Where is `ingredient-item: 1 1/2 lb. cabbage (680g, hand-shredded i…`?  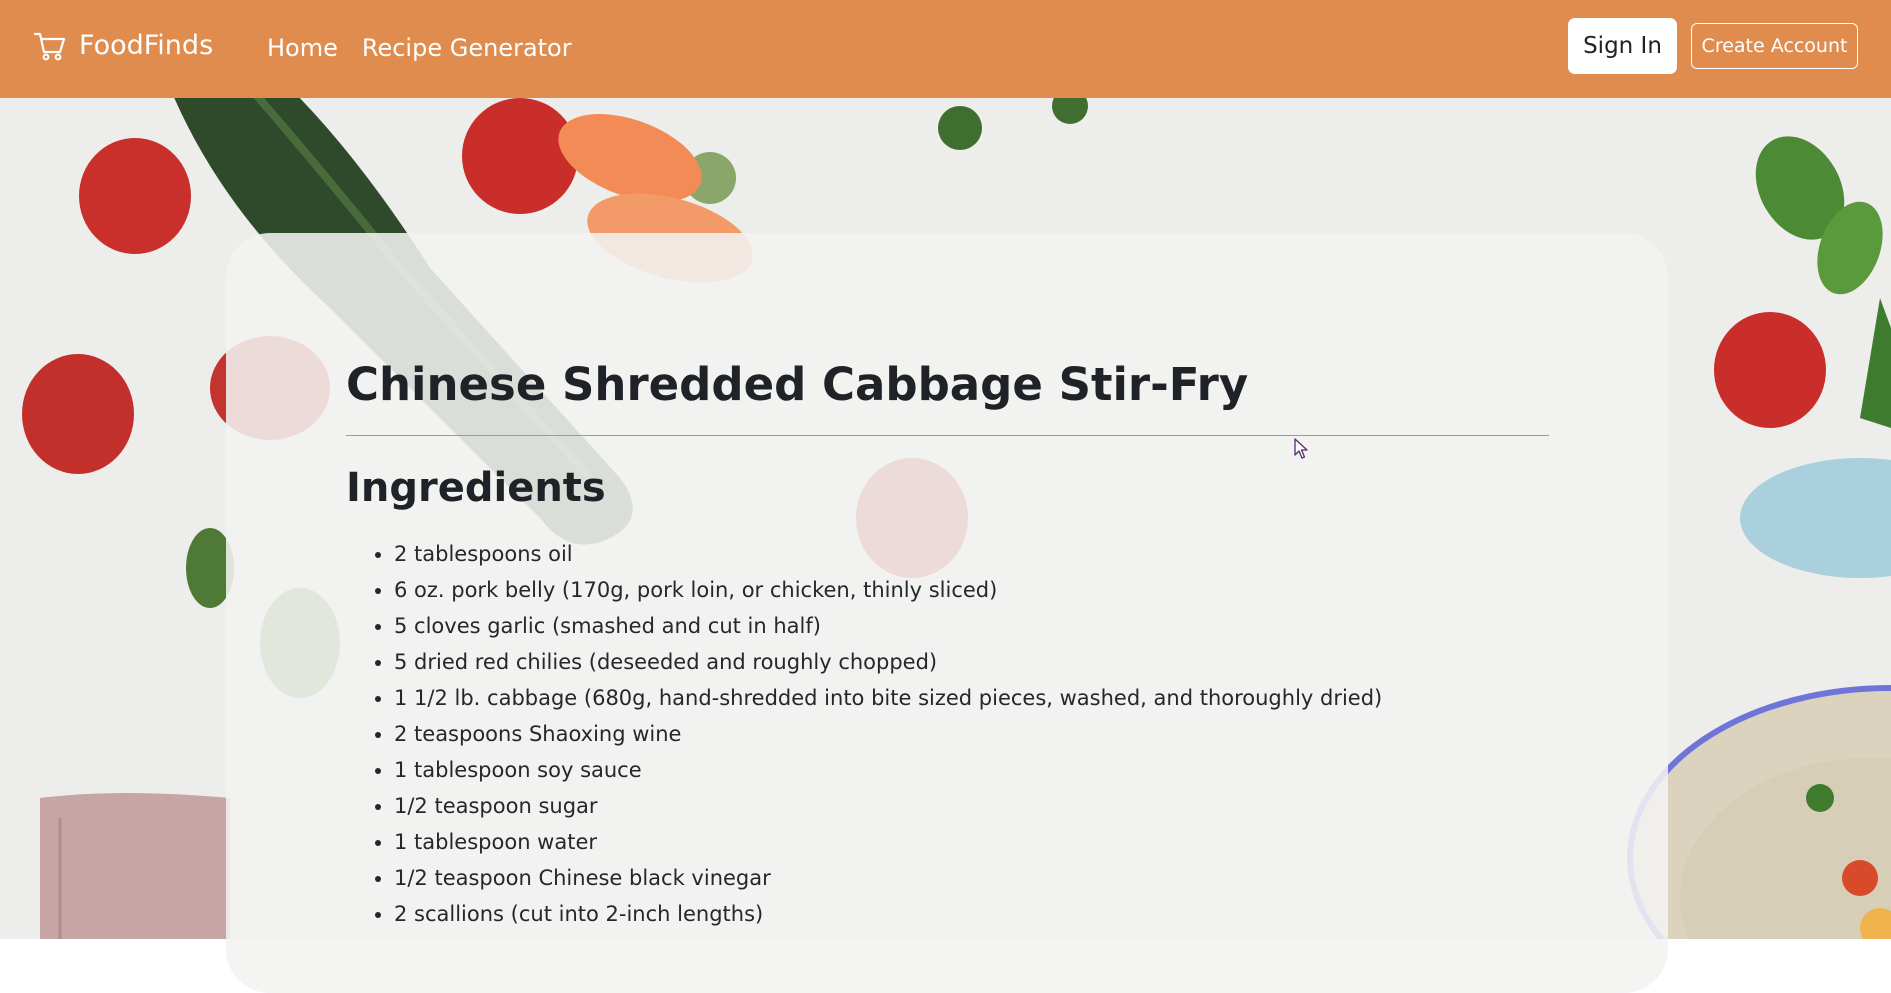
ingredient-item: 1 1/2 lb. cabbage (680g, hand-shredded i… is located at coordinates (888, 698).